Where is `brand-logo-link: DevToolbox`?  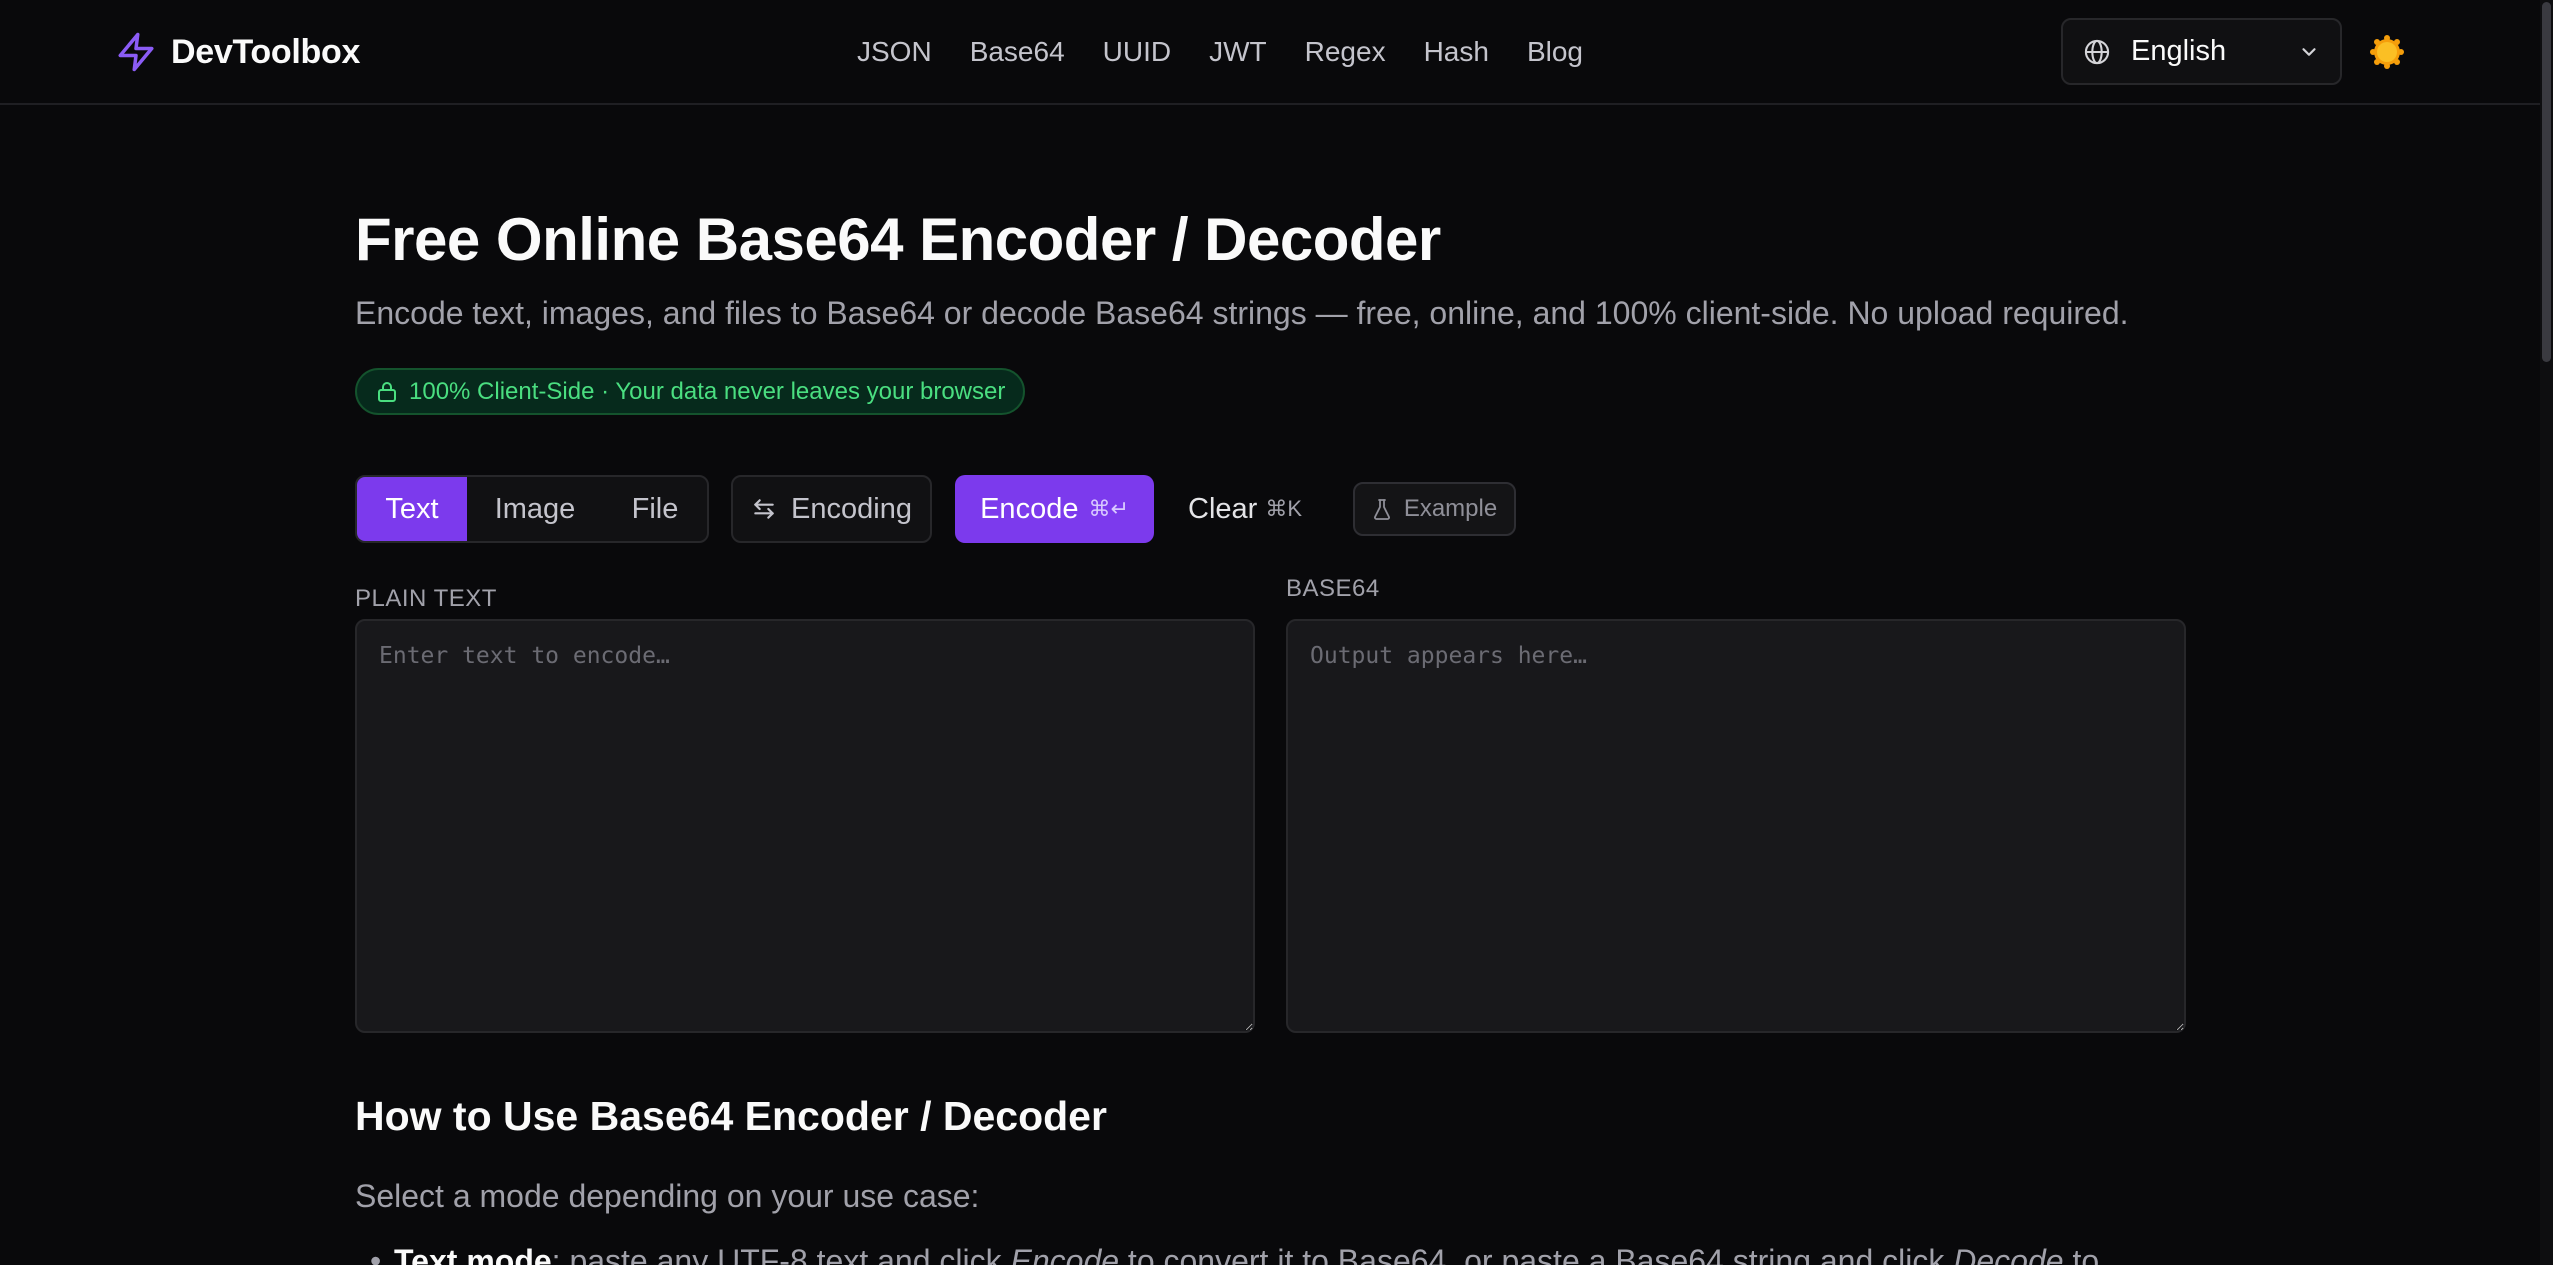
brand-logo-link: DevToolbox is located at coordinates (237, 52).